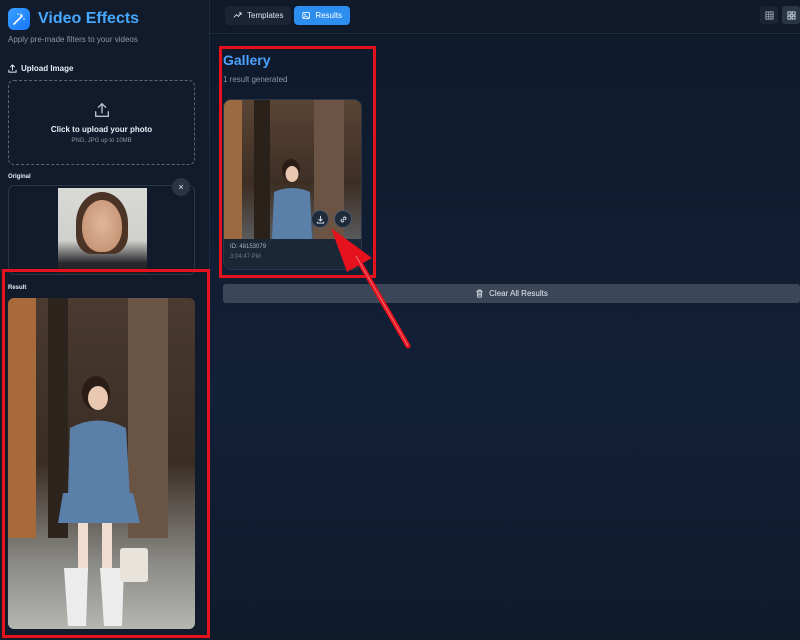 Image resolution: width=800 pixels, height=640 pixels. I want to click on red-arrow-annotation, so click(371, 288).